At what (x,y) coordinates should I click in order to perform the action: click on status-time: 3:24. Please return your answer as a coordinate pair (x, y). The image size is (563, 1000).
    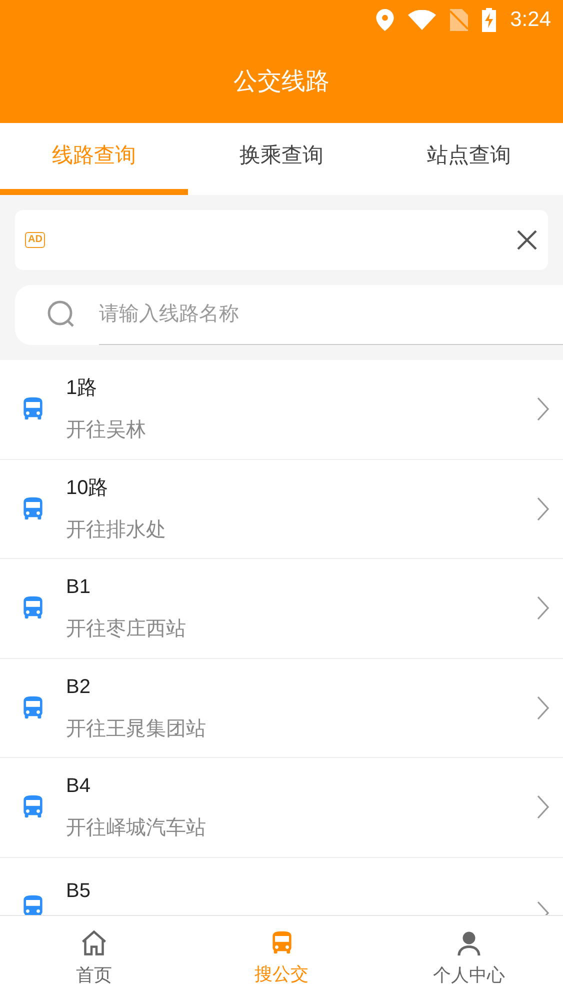
    Looking at the image, I should click on (530, 20).